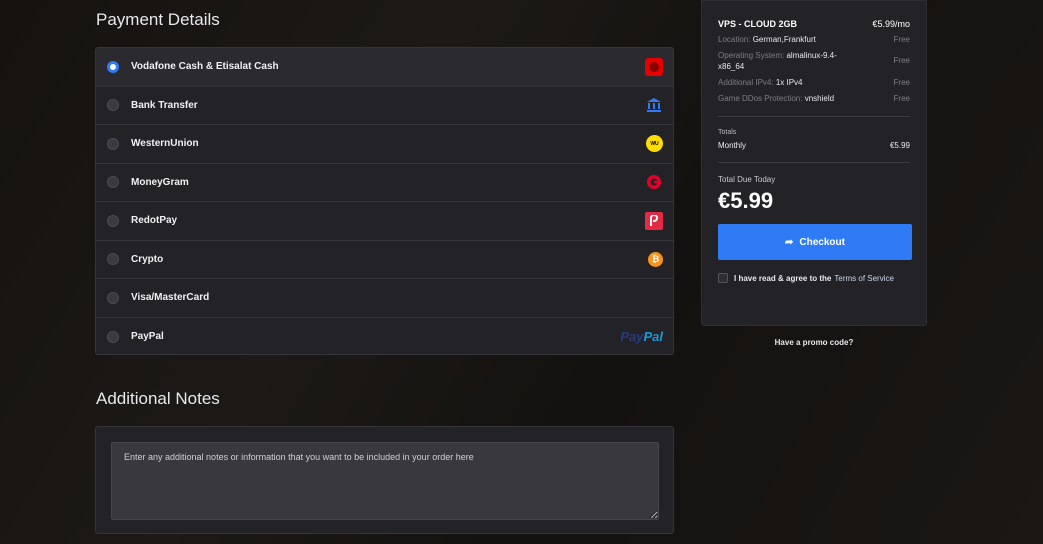  Describe the element at coordinates (654, 66) in the screenshot. I see `vodafone-icon` at that location.